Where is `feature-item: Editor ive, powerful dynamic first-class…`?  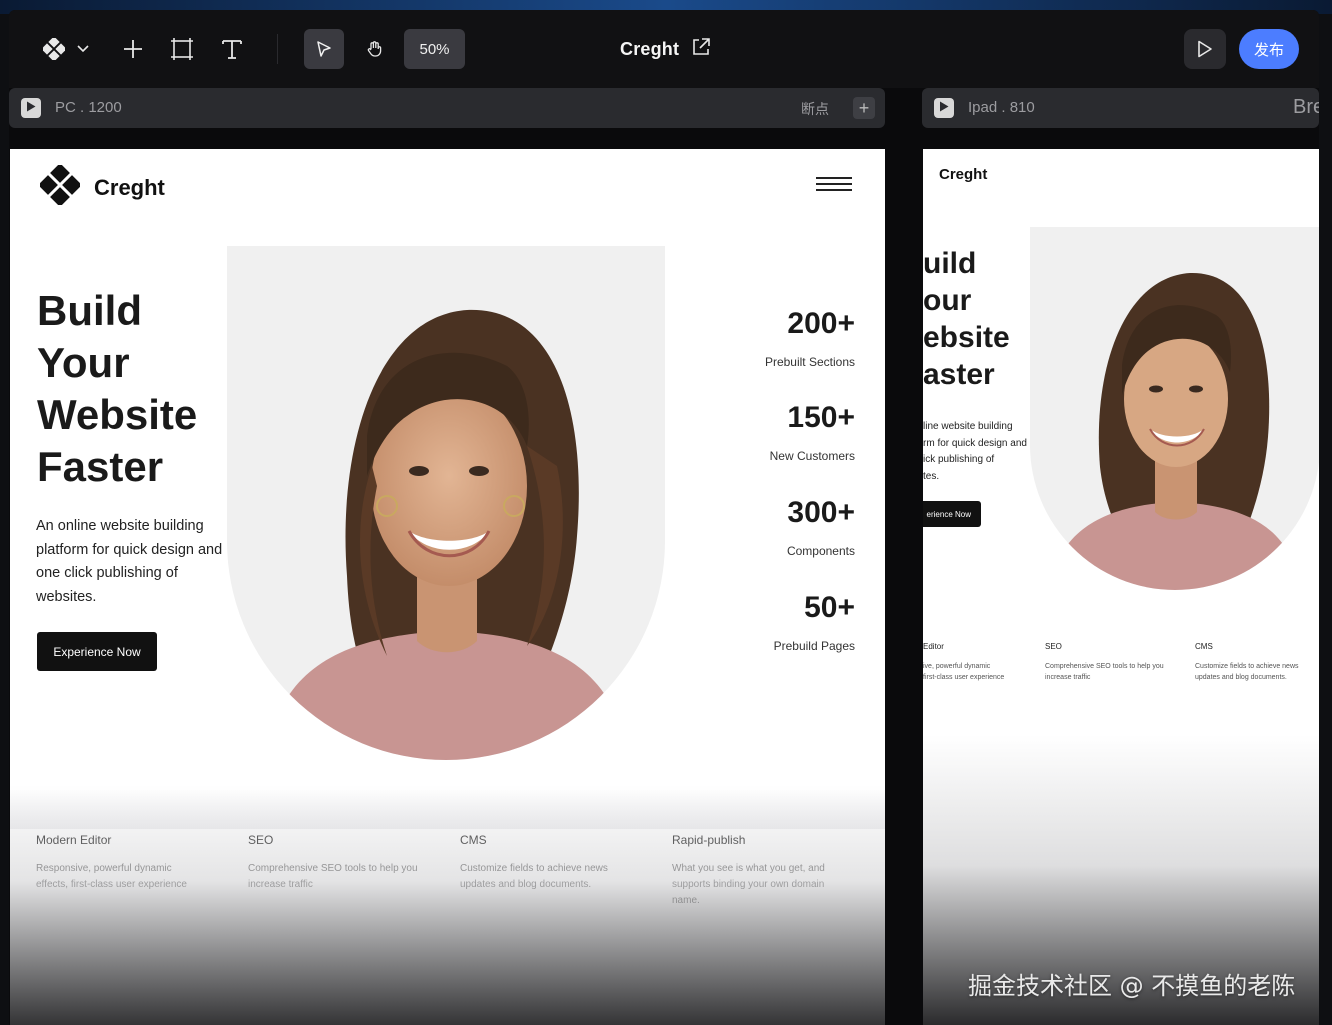
feature-item: Editor ive, powerful dynamic first-class… is located at coordinates (988, 662).